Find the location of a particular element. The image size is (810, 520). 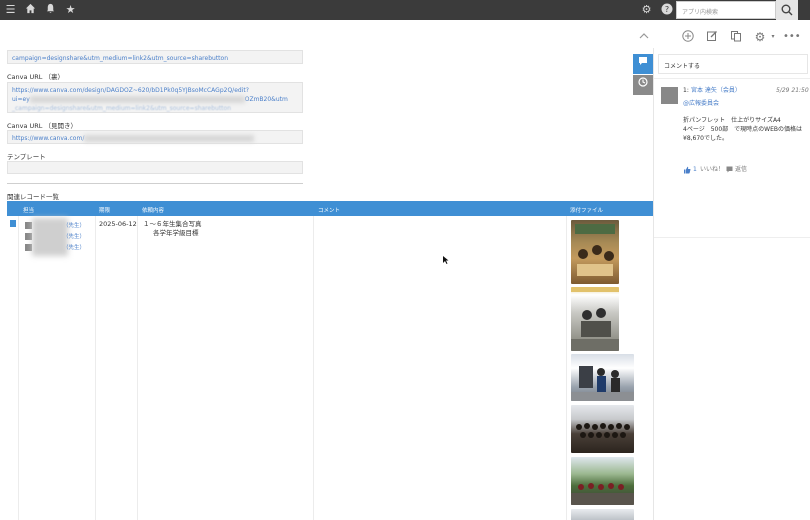

comment-body-line-1: 折パンフレット 仕上がりサイズA4 is located at coordinates (732, 120).